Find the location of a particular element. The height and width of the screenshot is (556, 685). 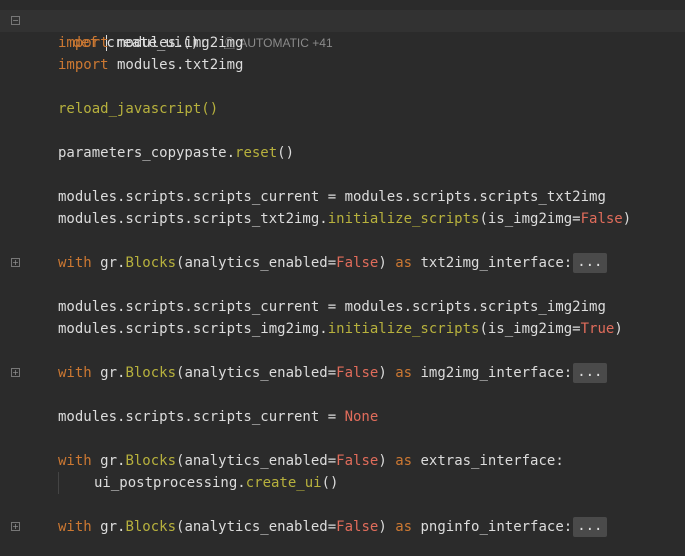

object-path: modules.scripts.scripts_txt2img. is located at coordinates (193, 219).